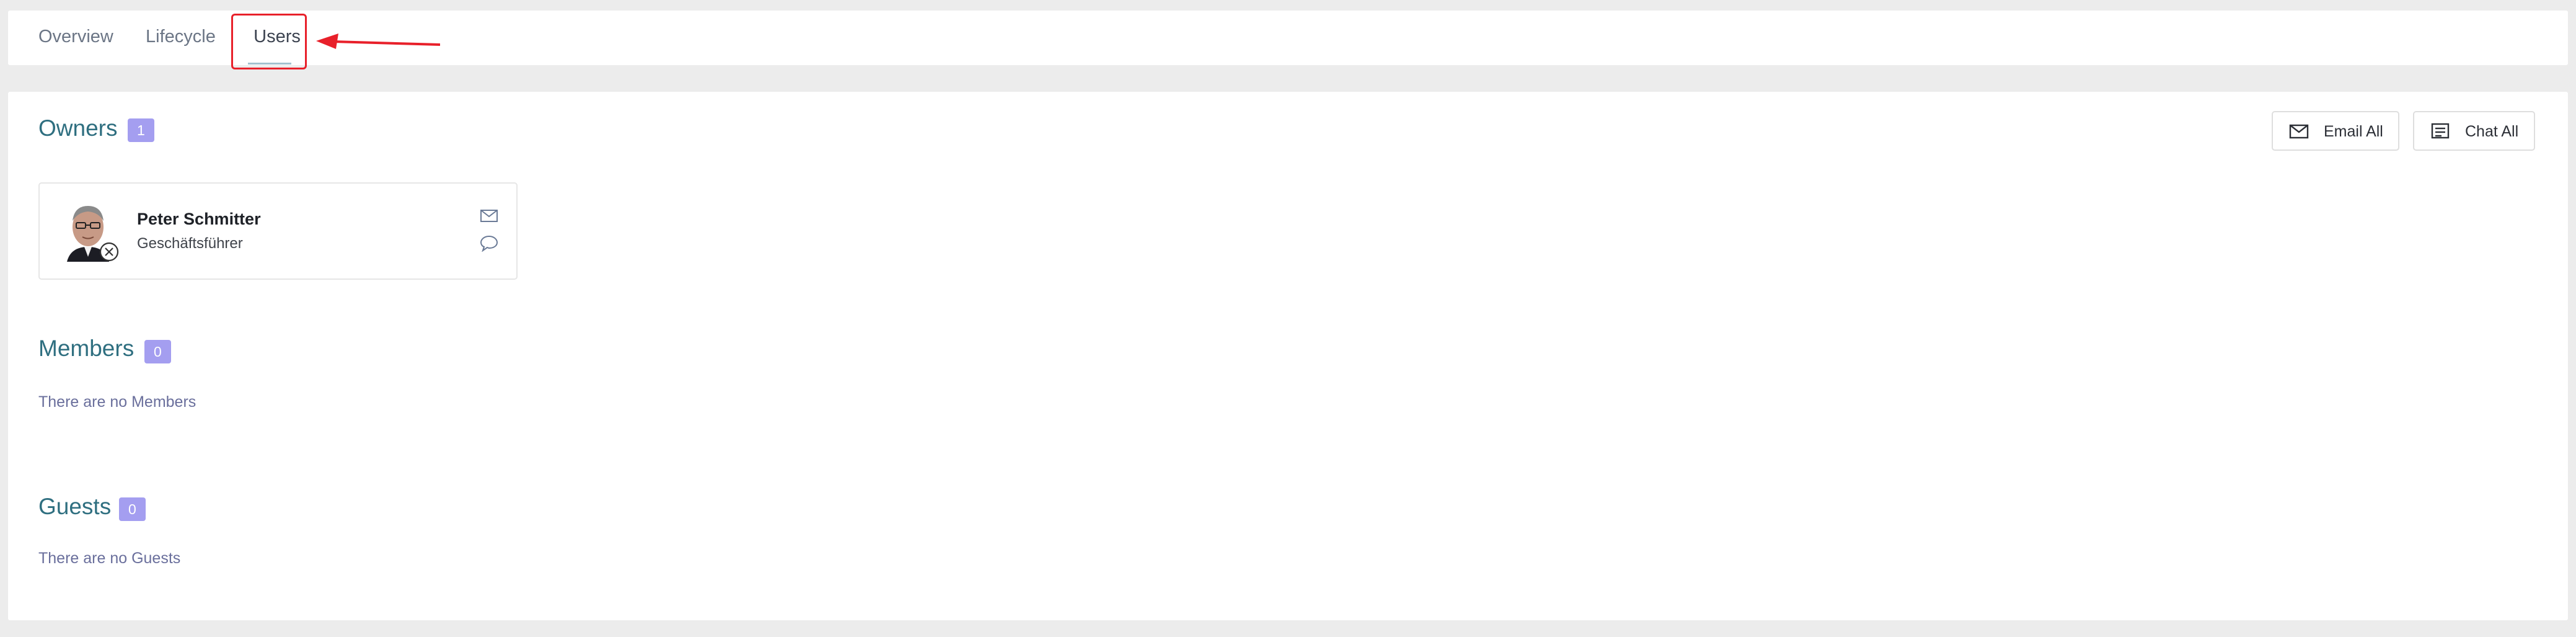 The height and width of the screenshot is (637, 2576). I want to click on owner-user-card: Peter Schmitter Geschäftsführer, so click(278, 231).